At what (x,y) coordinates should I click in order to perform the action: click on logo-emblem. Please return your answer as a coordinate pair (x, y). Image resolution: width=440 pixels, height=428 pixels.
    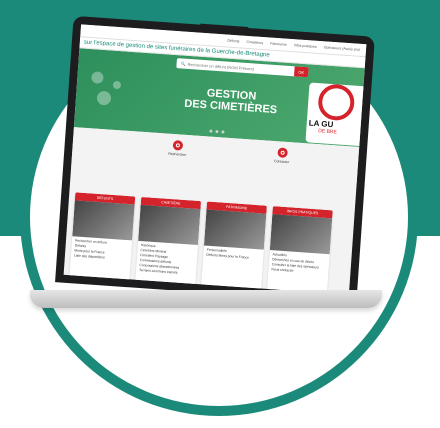
    Looking at the image, I should click on (336, 102).